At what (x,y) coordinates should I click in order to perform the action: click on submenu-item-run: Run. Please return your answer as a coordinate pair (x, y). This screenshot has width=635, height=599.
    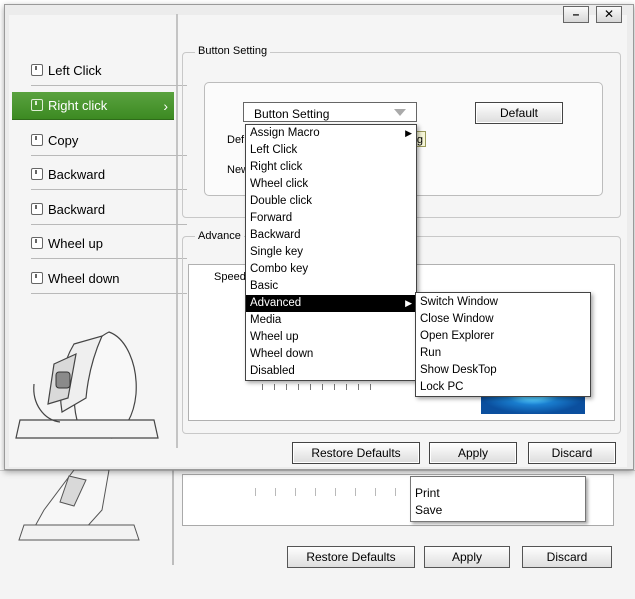
    Looking at the image, I should click on (503, 353).